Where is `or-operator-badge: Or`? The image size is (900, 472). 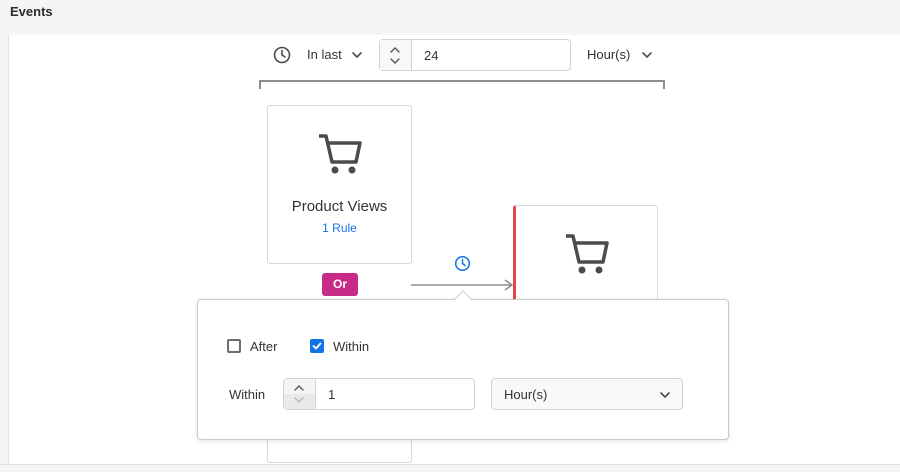
or-operator-badge: Or is located at coordinates (340, 284).